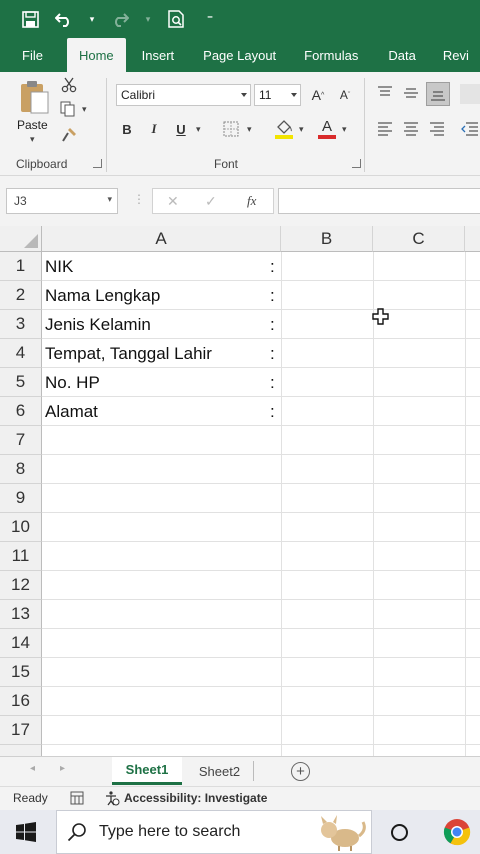 Image resolution: width=480 pixels, height=854 pixels. What do you see at coordinates (401, 55) in the screenshot?
I see `tab-data: Data` at bounding box center [401, 55].